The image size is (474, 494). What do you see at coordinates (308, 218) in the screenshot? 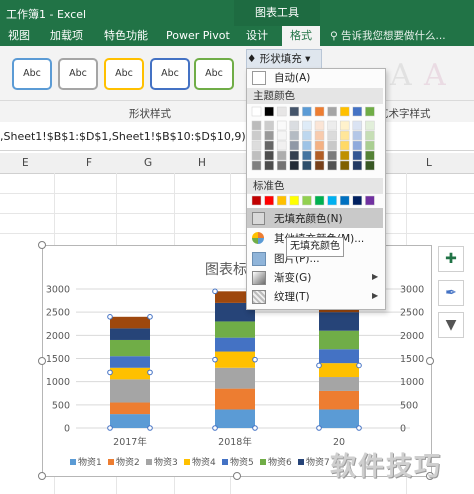
I see `menu-item-no-fill: 无填充颜色(N)` at bounding box center [308, 218].